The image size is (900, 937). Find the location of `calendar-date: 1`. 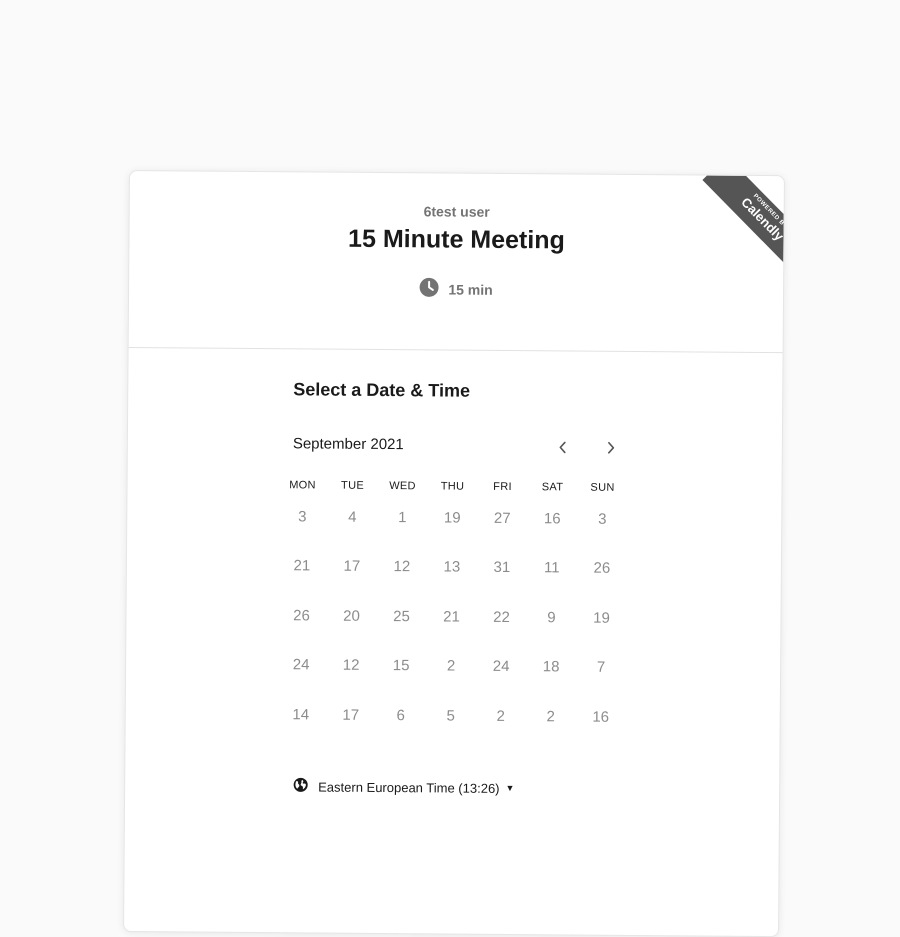

calendar-date: 1 is located at coordinates (402, 517).